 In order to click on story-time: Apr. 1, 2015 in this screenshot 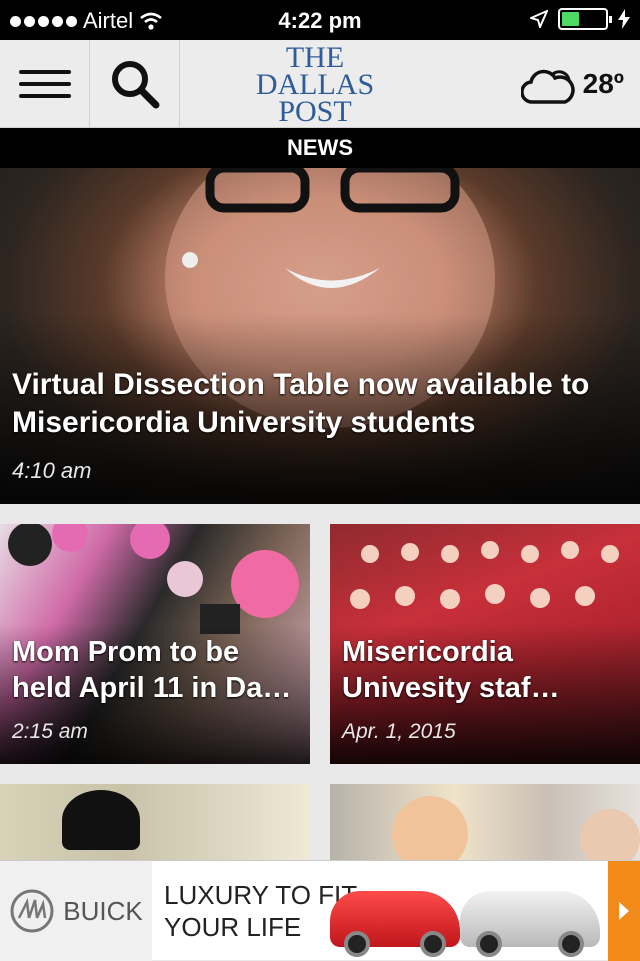, I will do `click(399, 731)`.